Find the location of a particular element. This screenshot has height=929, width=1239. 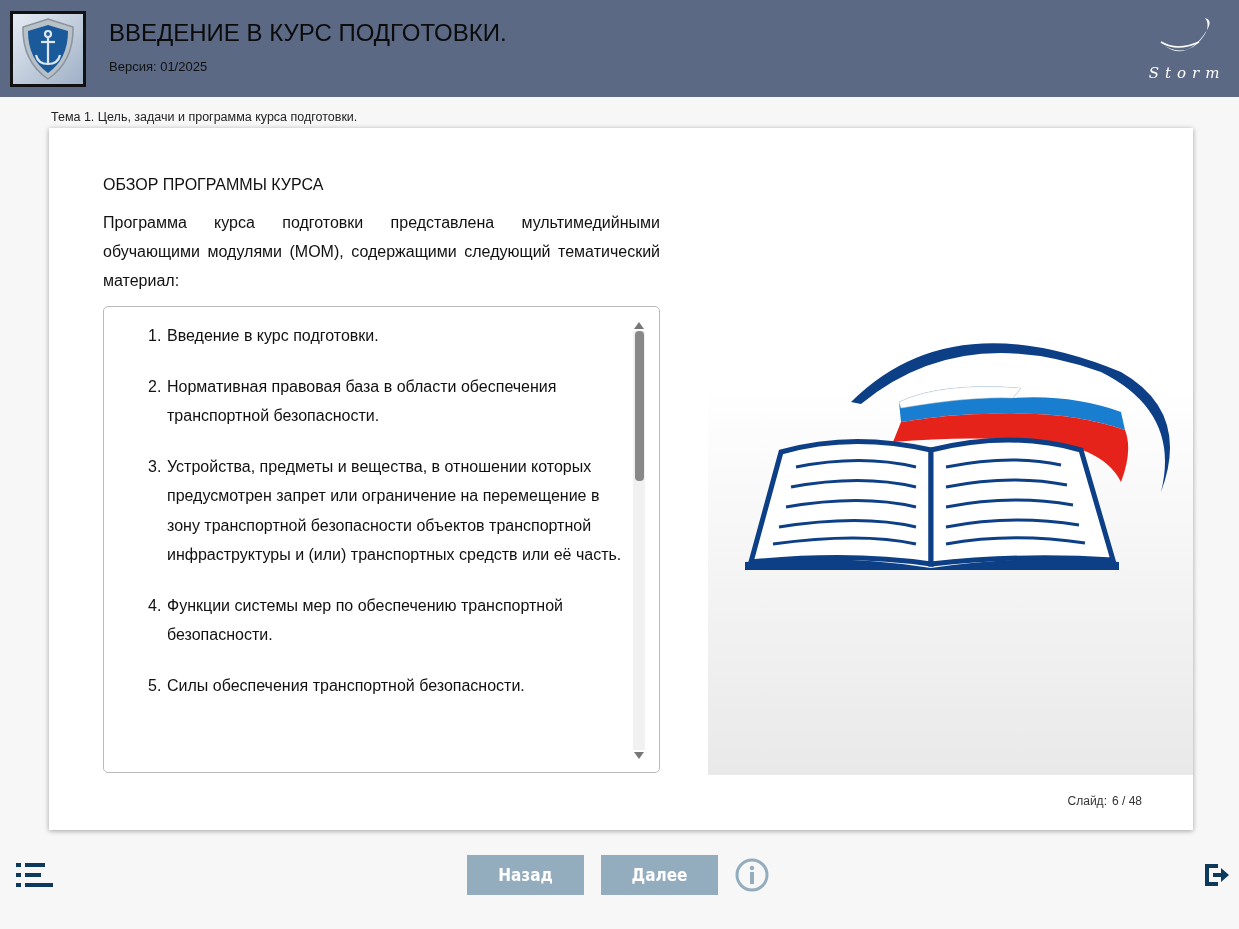

item-number: 4. is located at coordinates (155, 605).